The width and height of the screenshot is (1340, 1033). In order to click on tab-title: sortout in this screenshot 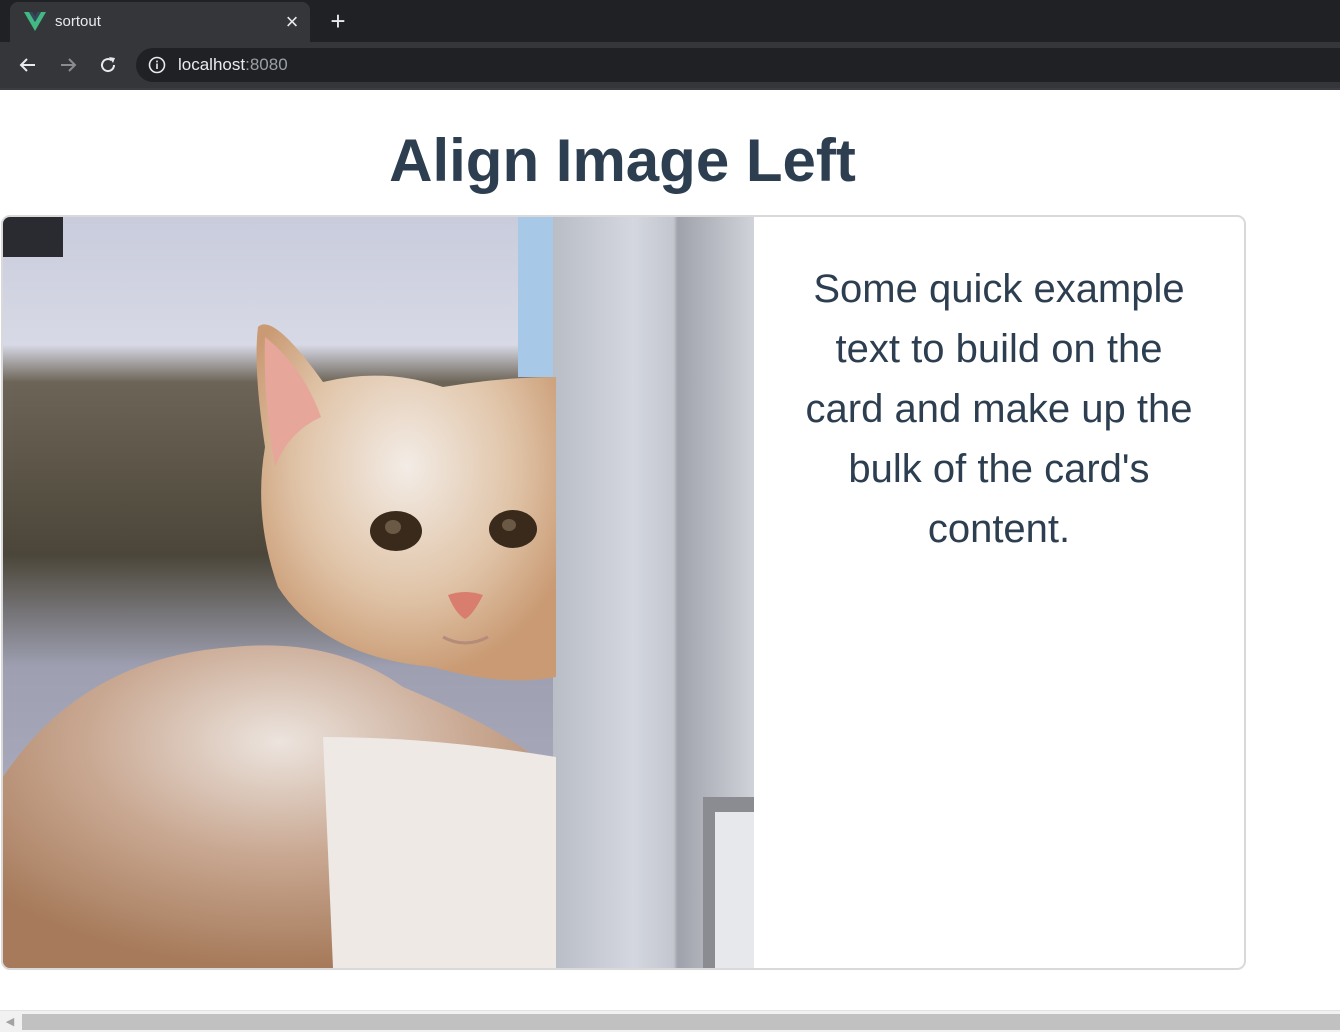, I will do `click(78, 21)`.